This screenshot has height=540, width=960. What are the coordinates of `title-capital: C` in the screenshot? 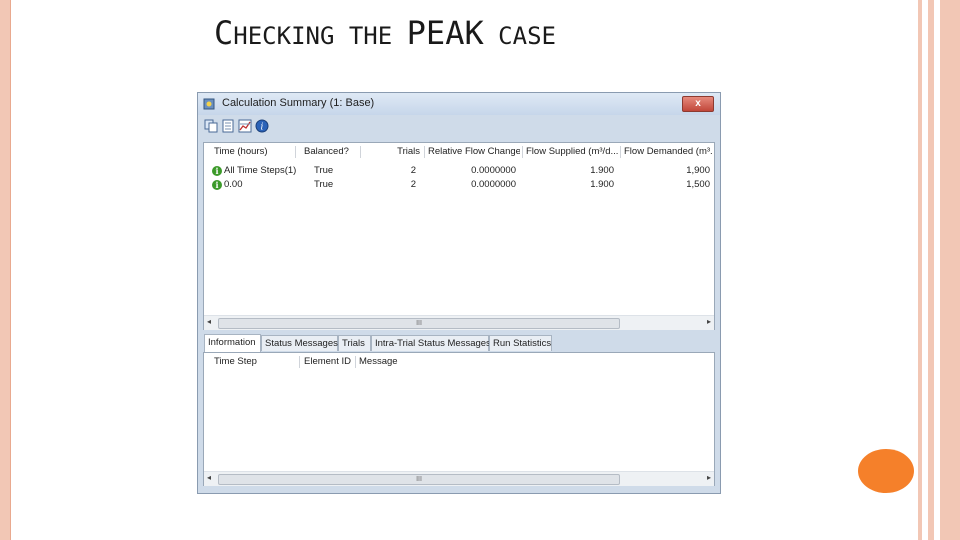 It's located at (224, 33).